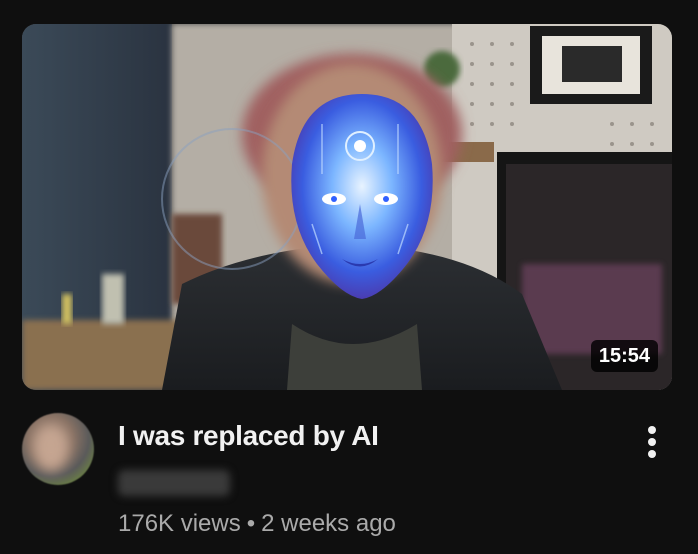  What do you see at coordinates (652, 442) in the screenshot?
I see `more-vert-icon` at bounding box center [652, 442].